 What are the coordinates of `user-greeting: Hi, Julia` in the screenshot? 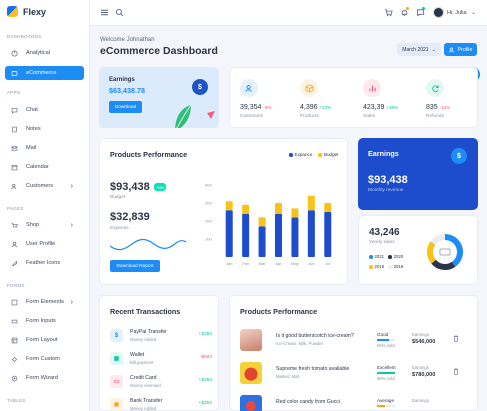 It's located at (457, 13).